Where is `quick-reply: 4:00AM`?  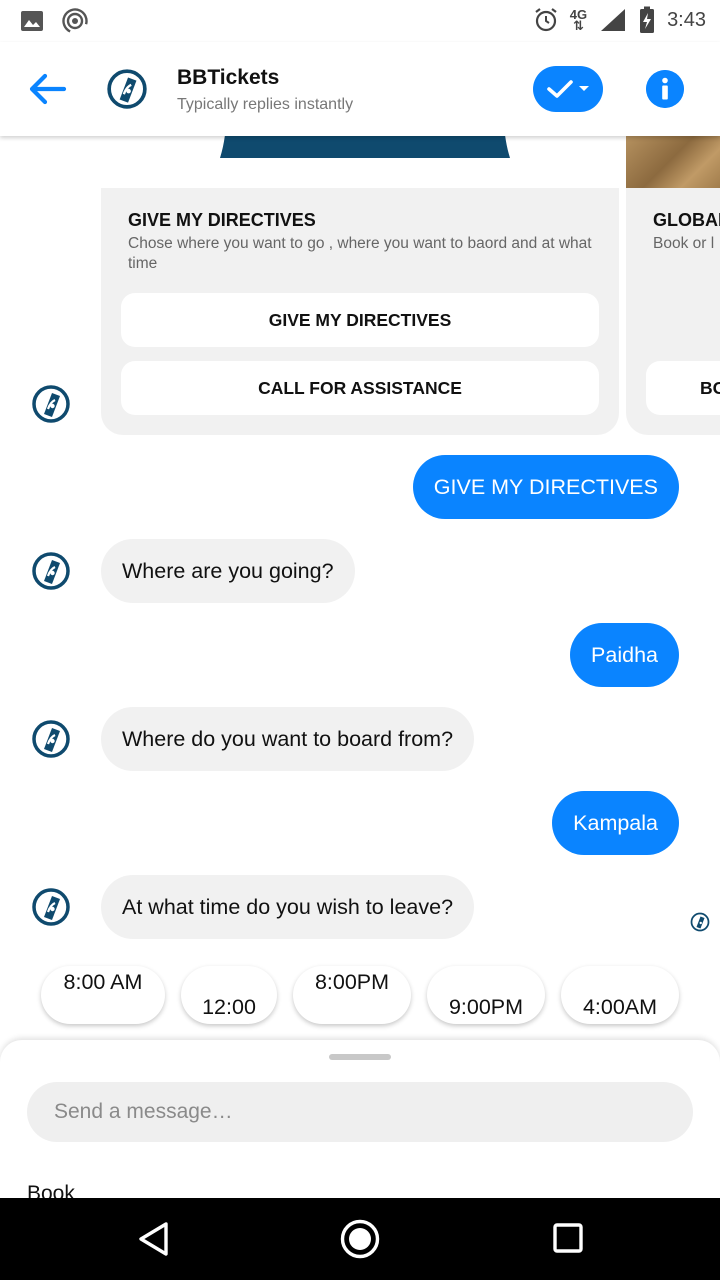 quick-reply: 4:00AM is located at coordinates (620, 995).